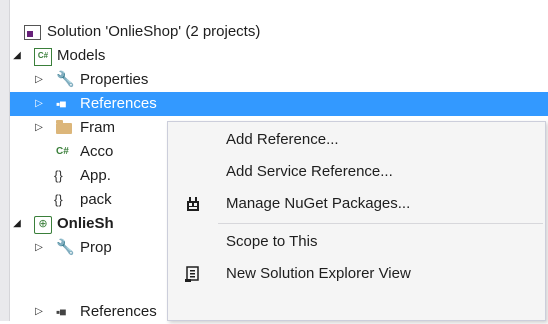  What do you see at coordinates (279, 80) in the screenshot?
I see `tree-item-properties: ▷ 🔧 Properties` at bounding box center [279, 80].